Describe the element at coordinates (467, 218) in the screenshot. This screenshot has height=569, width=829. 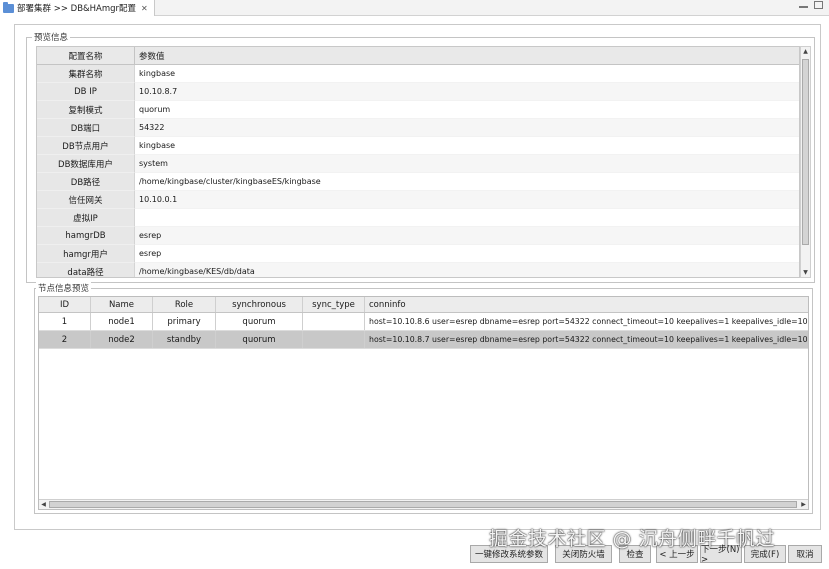
I see `param-value-cell` at that location.